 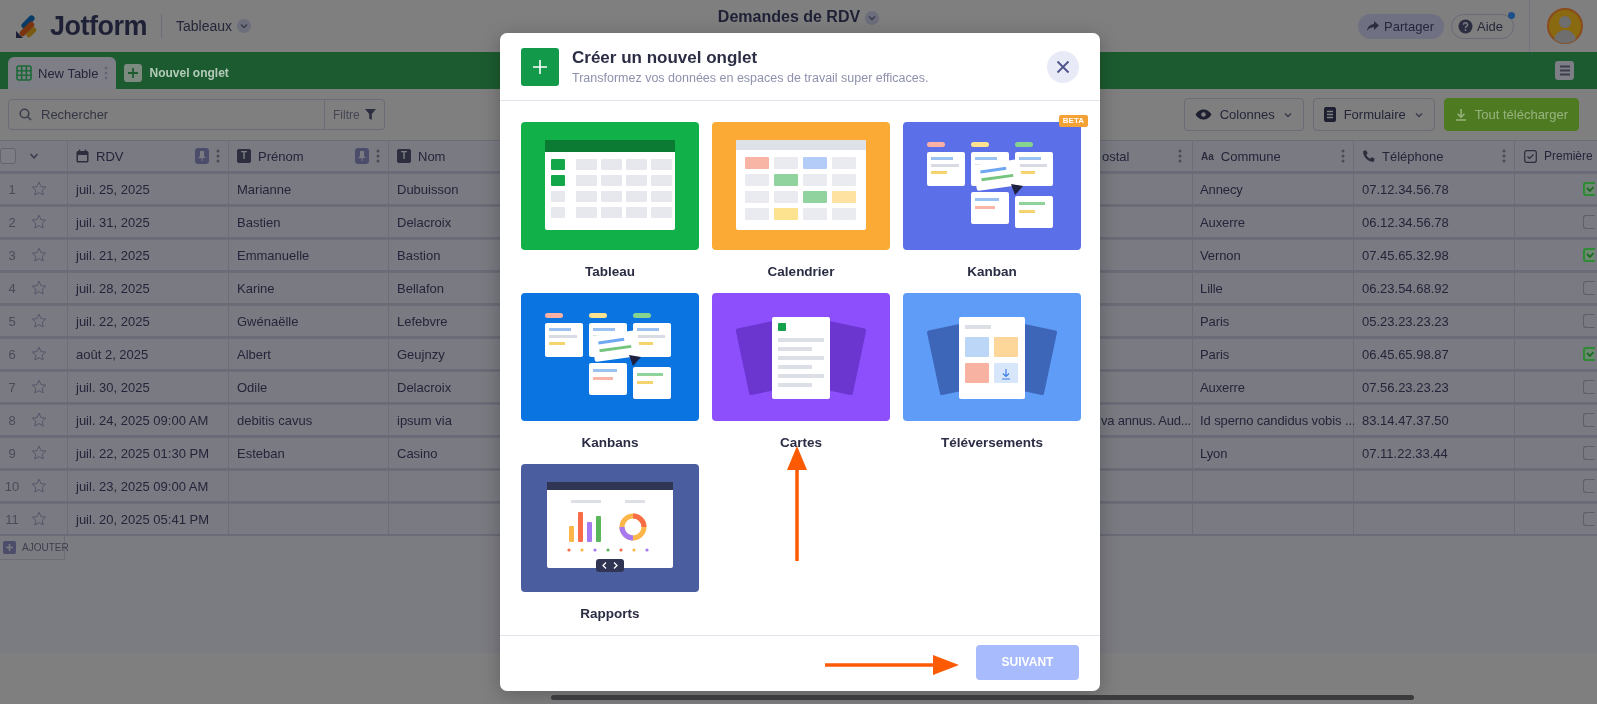 I want to click on table-cell: Delacroix, so click(x=424, y=387).